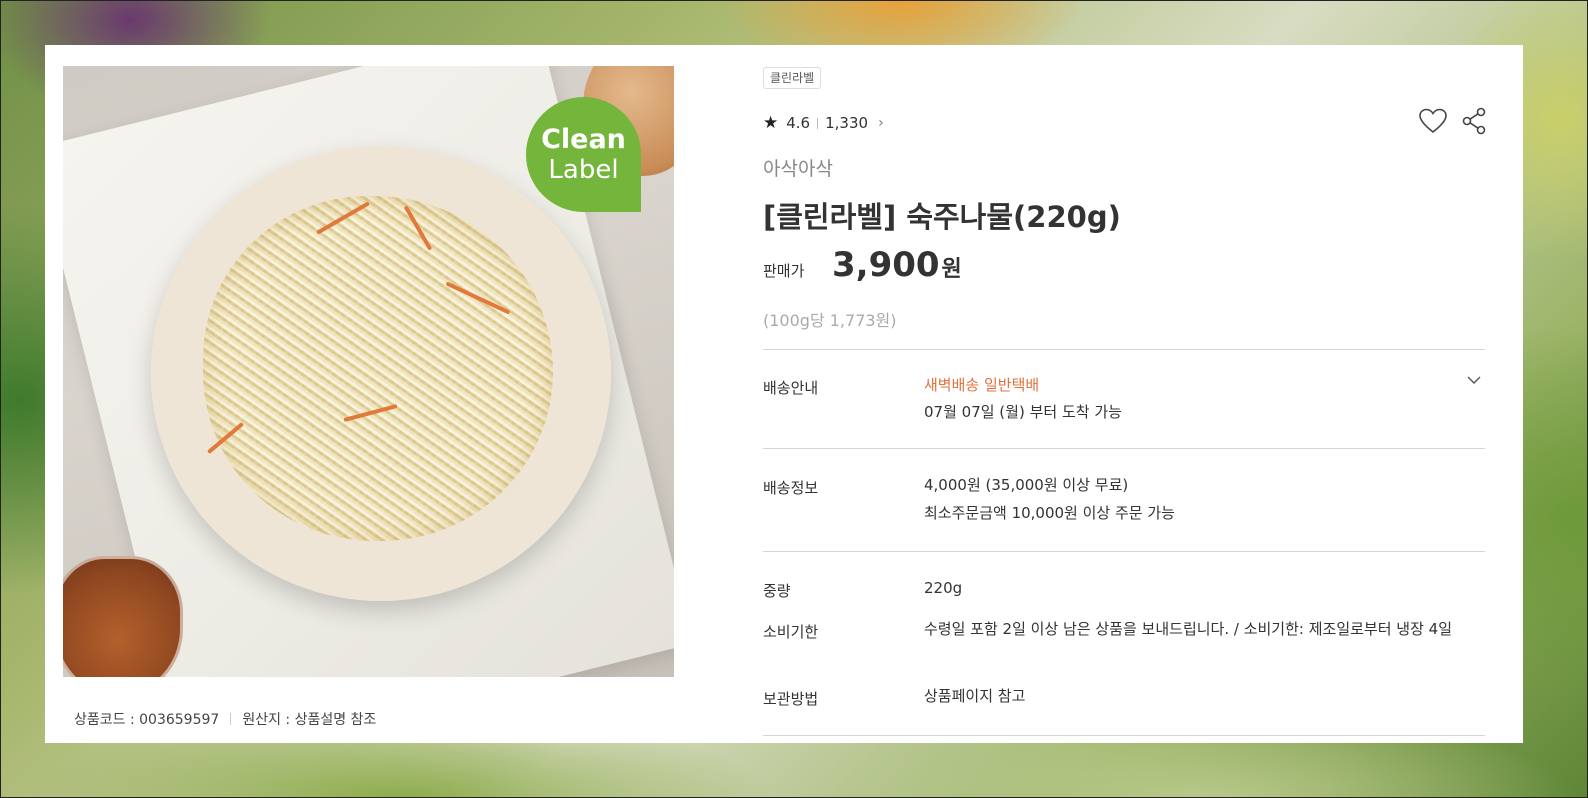  What do you see at coordinates (830, 320) in the screenshot?
I see `unit-price: (100g당 1,773원)` at bounding box center [830, 320].